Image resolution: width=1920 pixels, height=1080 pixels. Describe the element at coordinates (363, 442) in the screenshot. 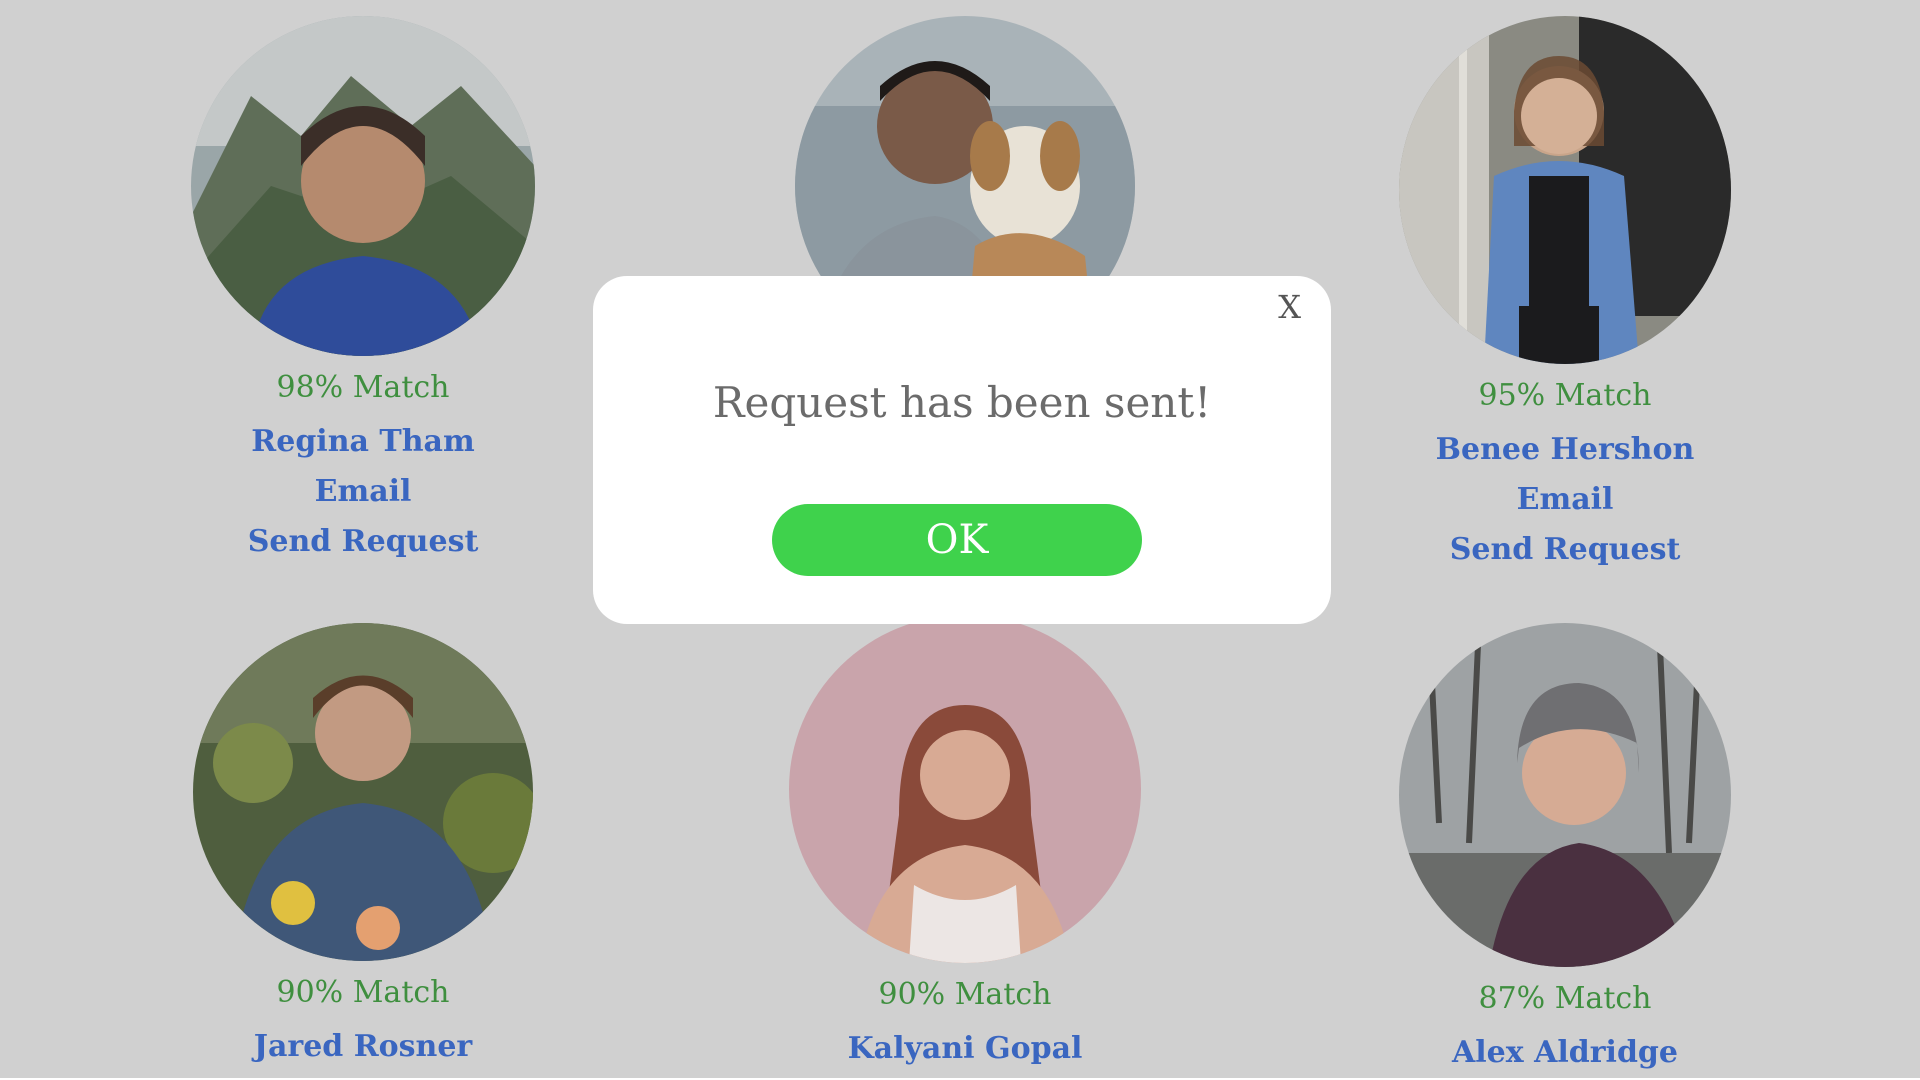

I see `profile-name-link: Regina Tham` at that location.